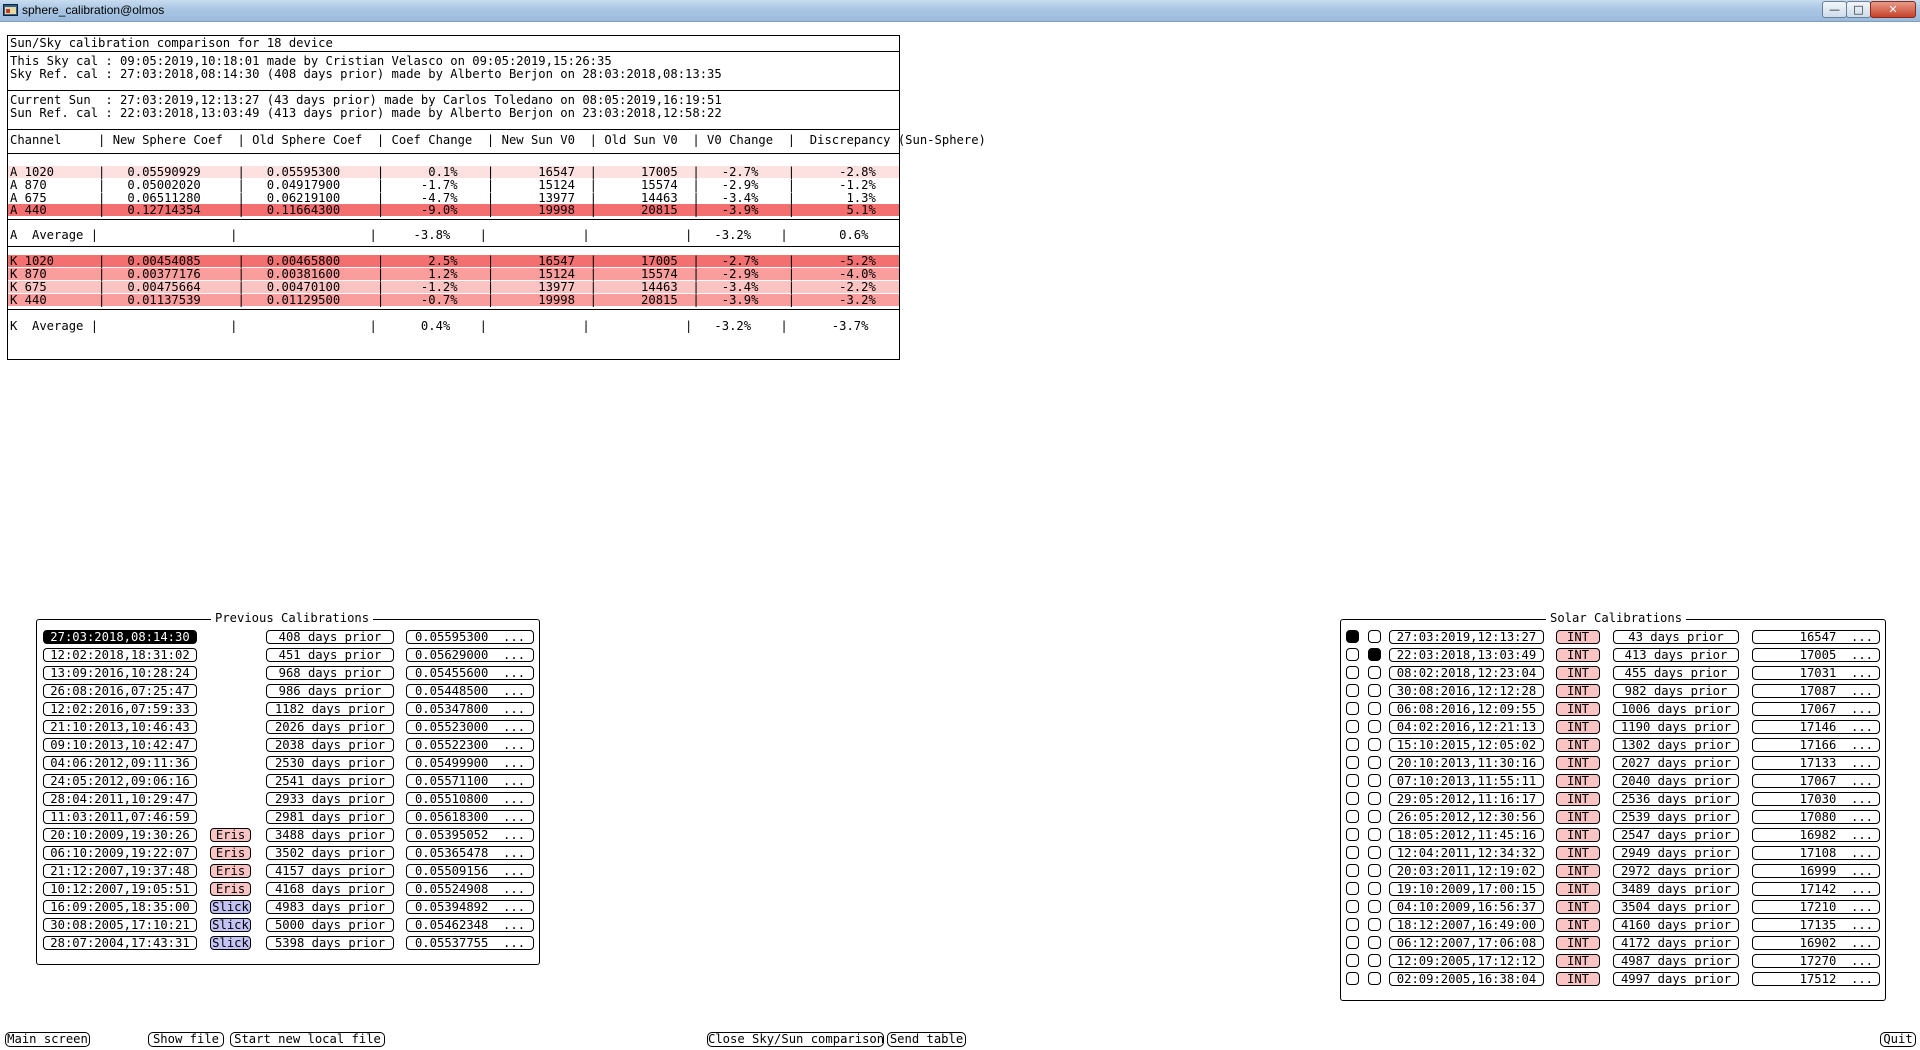 This screenshot has width=1920, height=1050. I want to click on calibration-date-button: 27:03:2018,08:14:30, so click(120, 637).